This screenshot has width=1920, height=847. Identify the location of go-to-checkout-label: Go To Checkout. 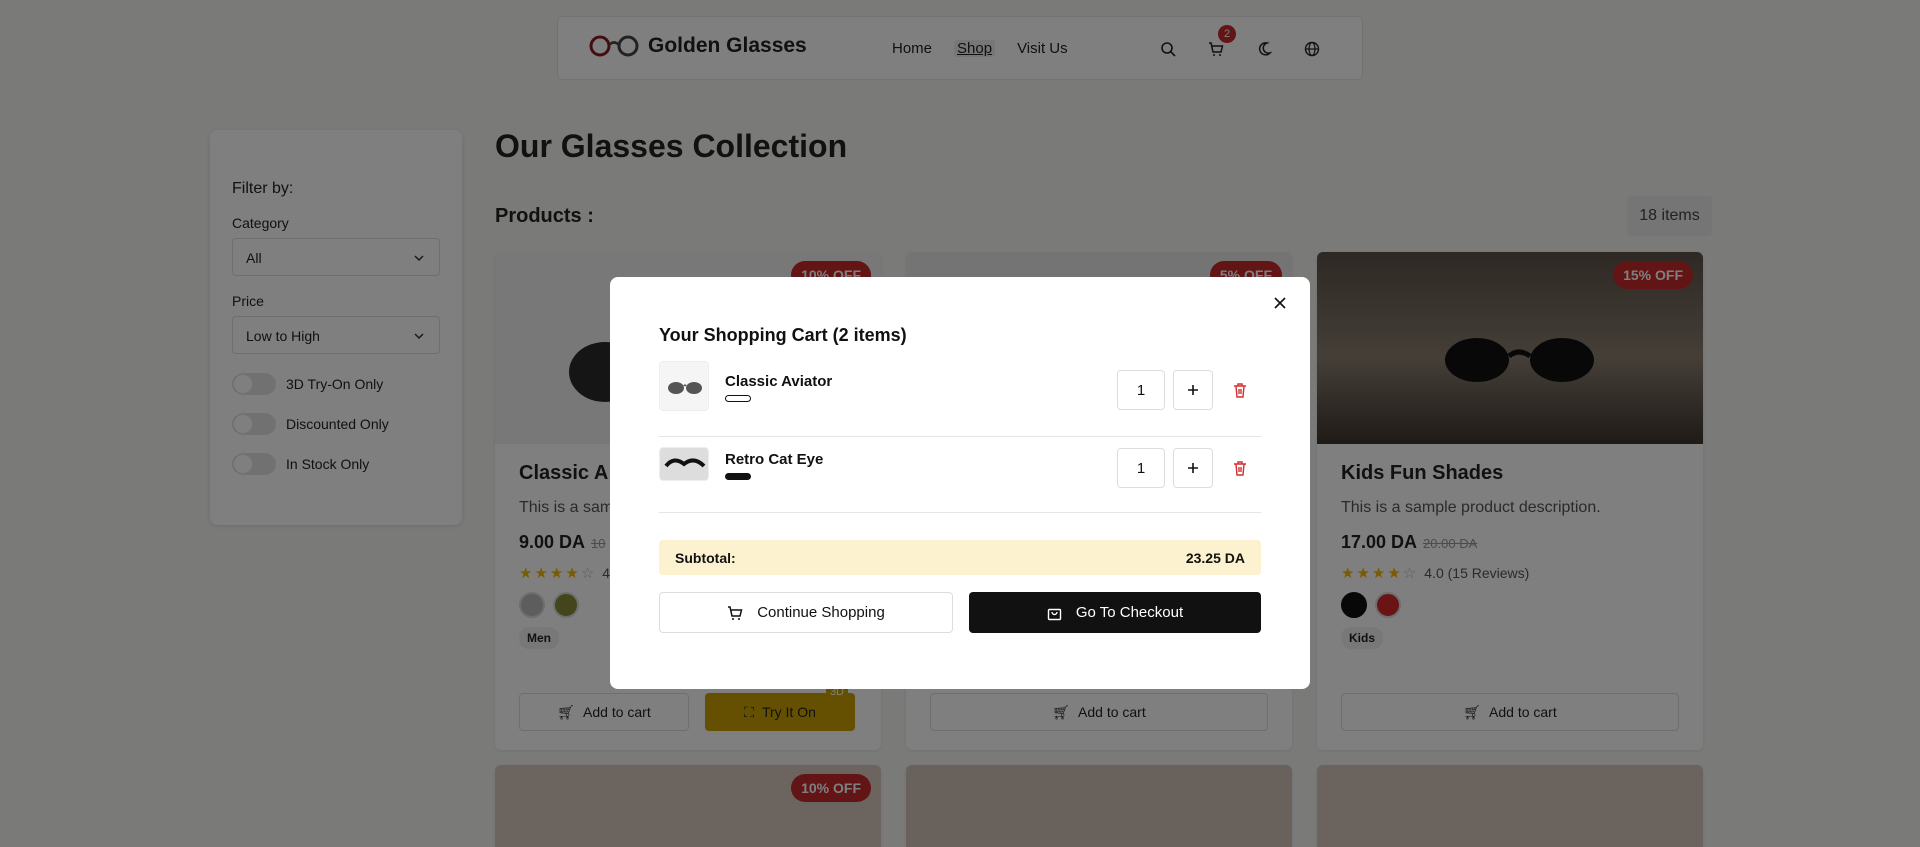
(1129, 612).